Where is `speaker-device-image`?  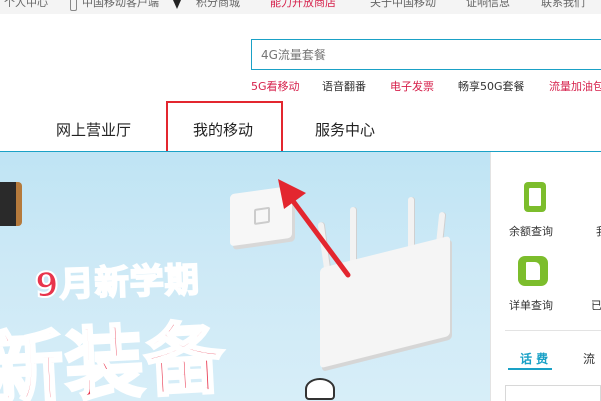 speaker-device-image is located at coordinates (11, 204).